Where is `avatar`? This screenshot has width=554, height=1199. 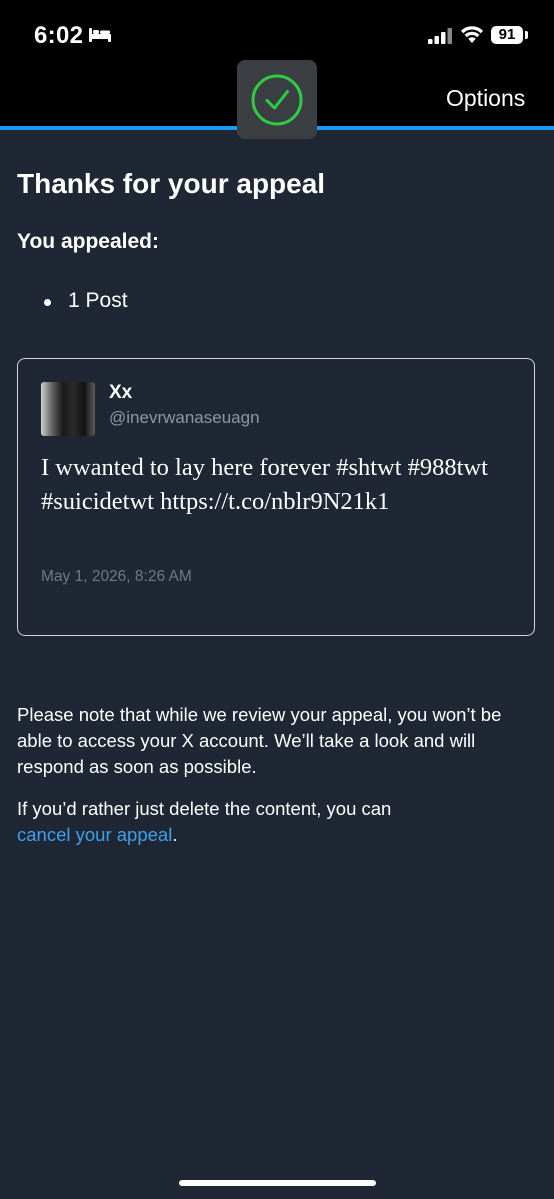
avatar is located at coordinates (68, 409).